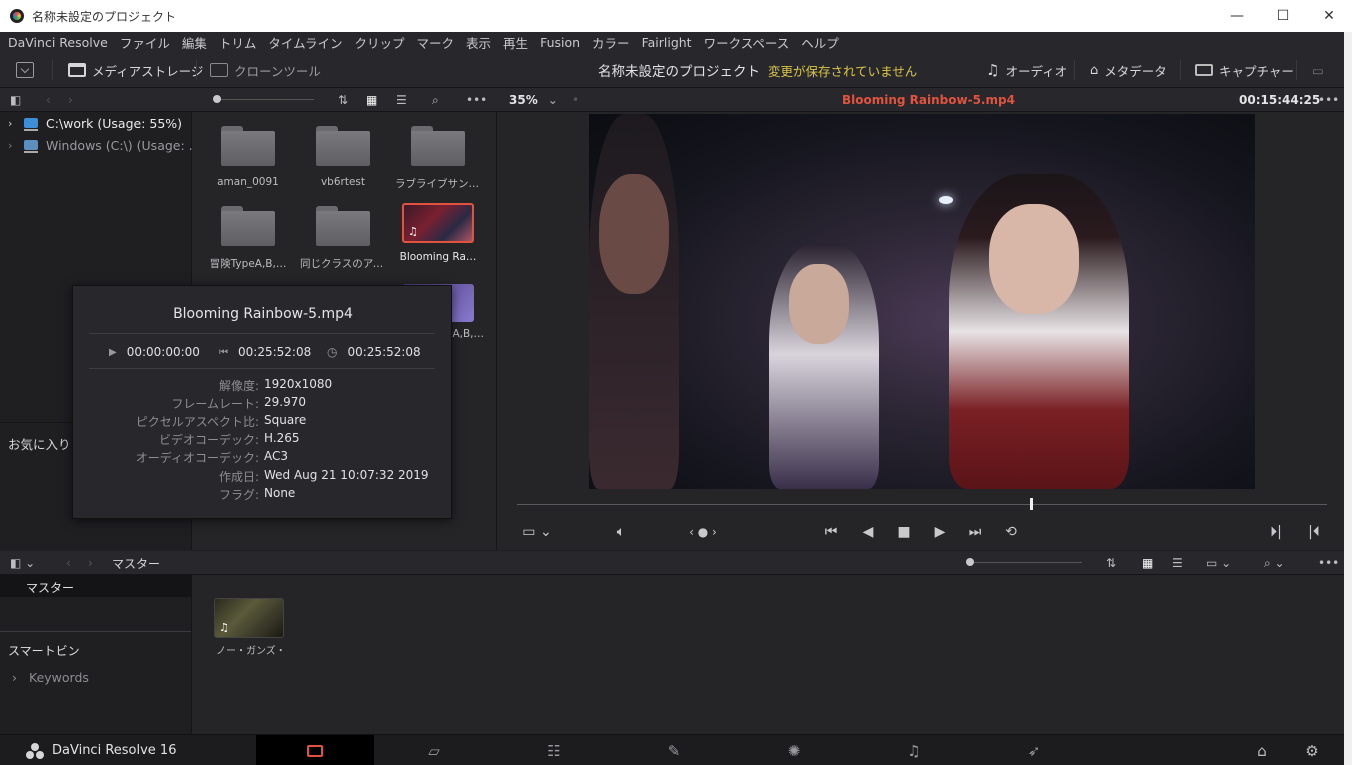 The width and height of the screenshot is (1352, 765). Describe the element at coordinates (1314, 532) in the screenshot. I see `mark-in-icon: |⏴` at that location.